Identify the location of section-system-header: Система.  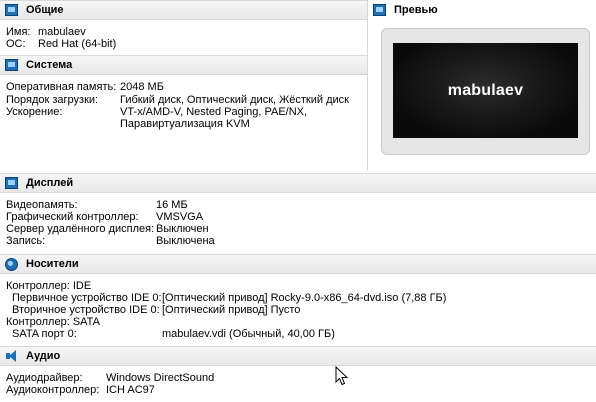
(183, 65).